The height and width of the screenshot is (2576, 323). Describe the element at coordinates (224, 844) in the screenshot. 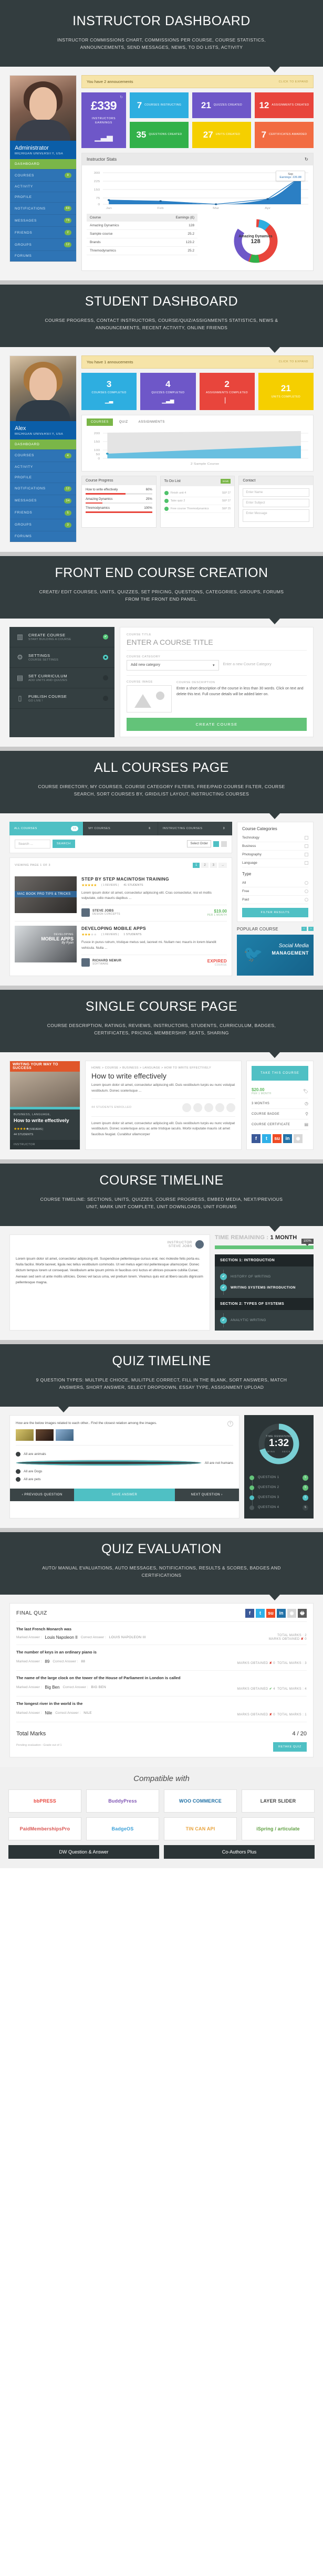

I see `grid-view-button` at that location.